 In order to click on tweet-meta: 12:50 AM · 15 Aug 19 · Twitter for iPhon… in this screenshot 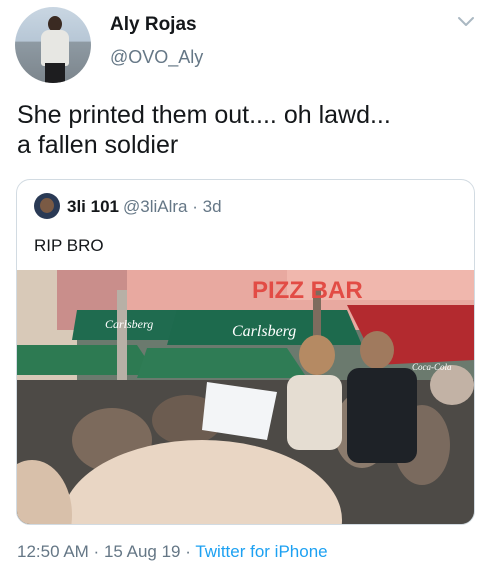, I will do `click(172, 552)`.